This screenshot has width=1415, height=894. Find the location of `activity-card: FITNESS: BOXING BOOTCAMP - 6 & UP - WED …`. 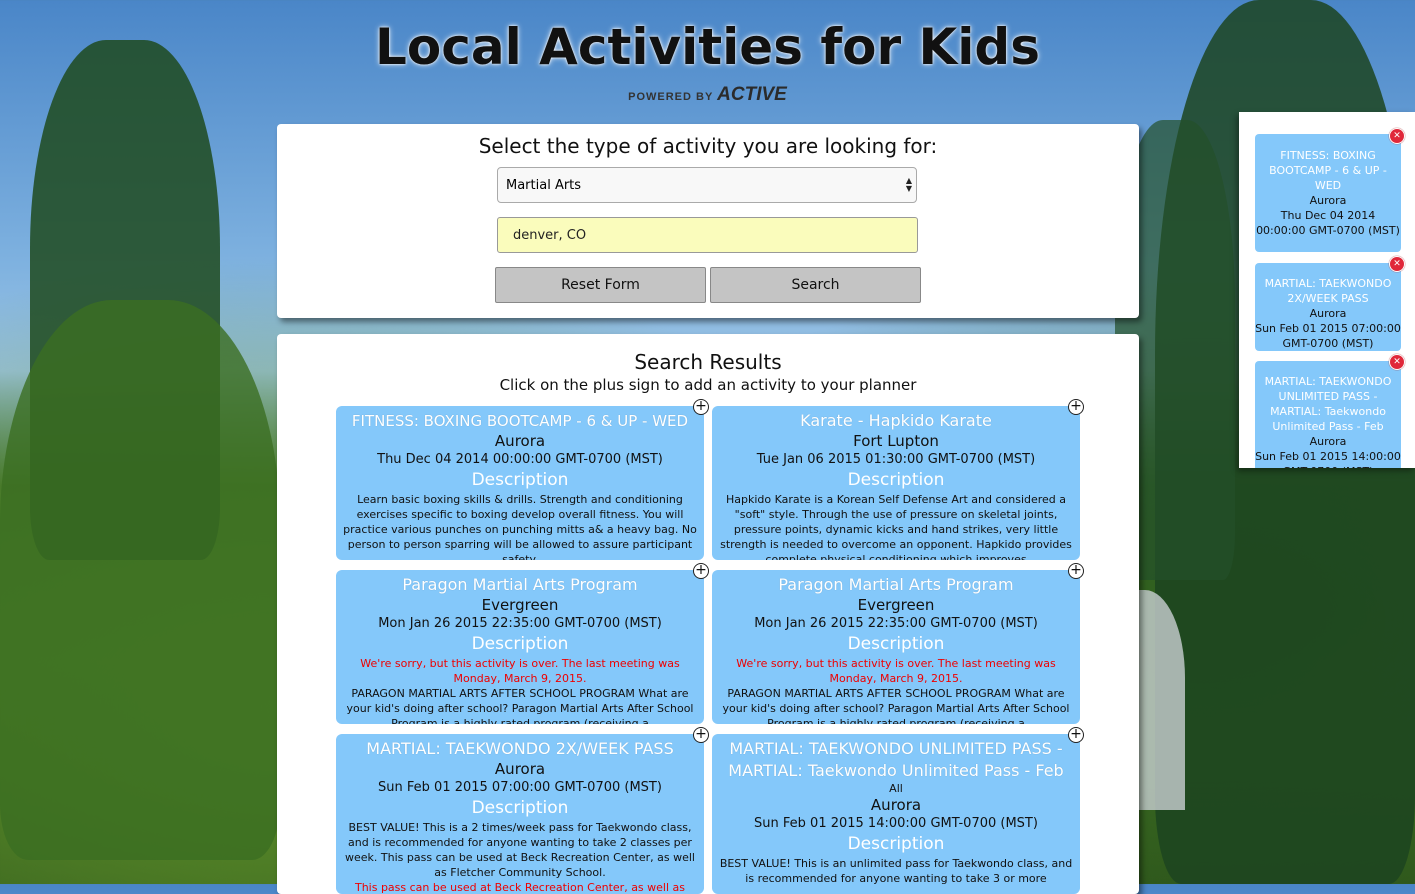

activity-card: FITNESS: BOXING BOOTCAMP - 6 & UP - WED … is located at coordinates (520, 483).